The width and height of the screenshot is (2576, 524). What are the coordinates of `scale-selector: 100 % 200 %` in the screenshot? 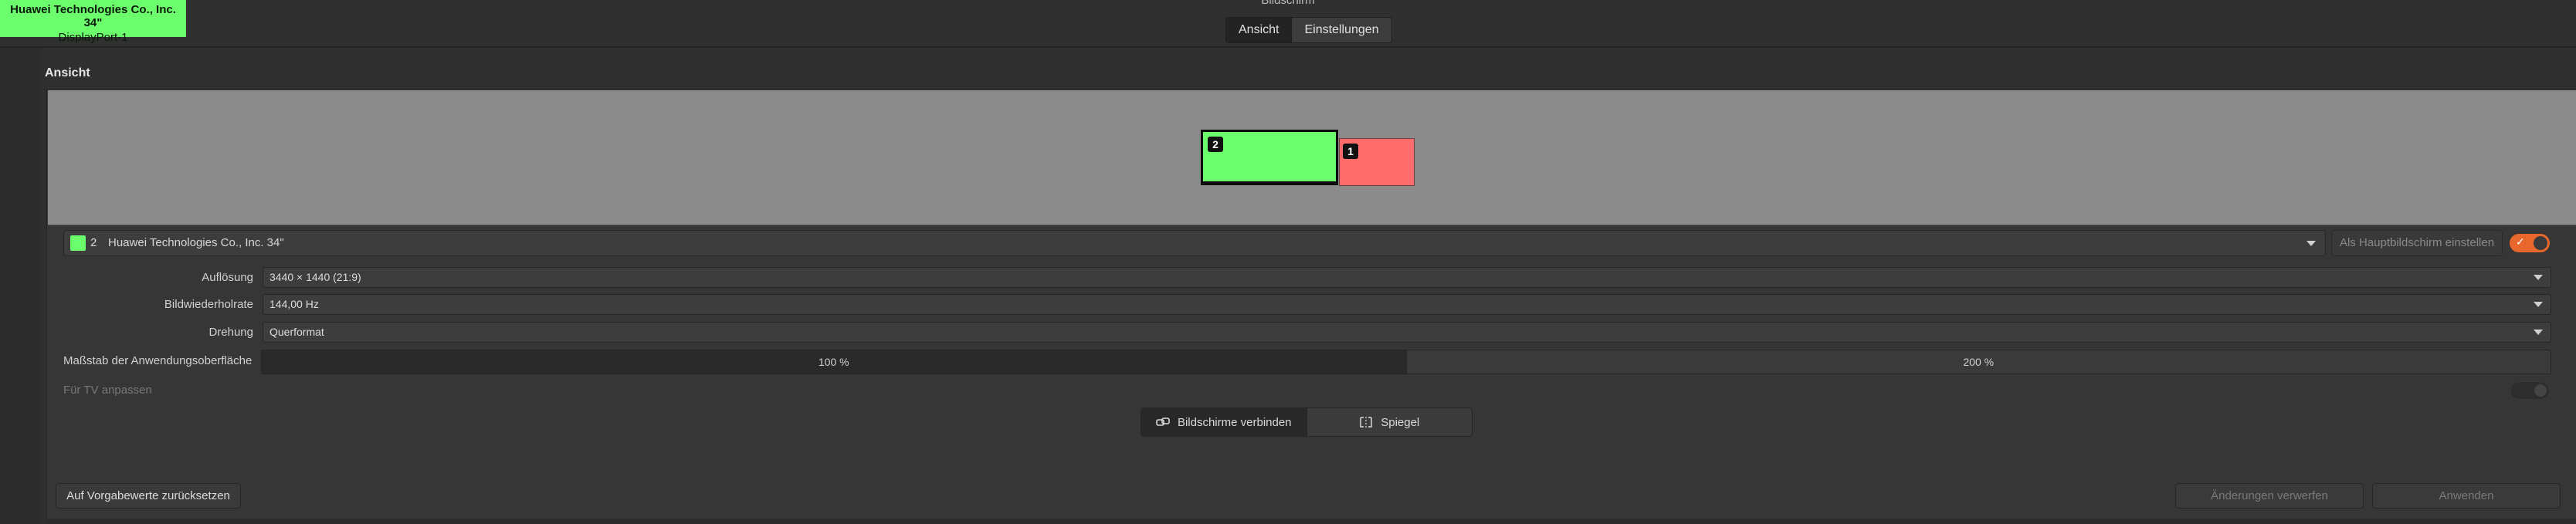 It's located at (1406, 362).